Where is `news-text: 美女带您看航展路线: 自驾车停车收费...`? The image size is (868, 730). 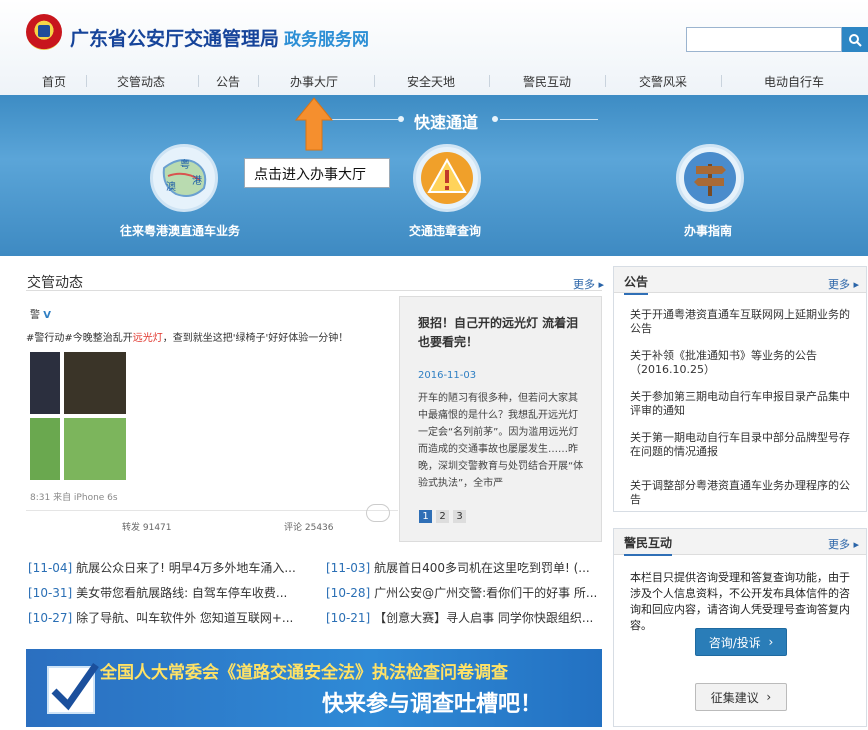
news-text: 美女带您看航展路线: 自驾车停车收费... is located at coordinates (182, 593).